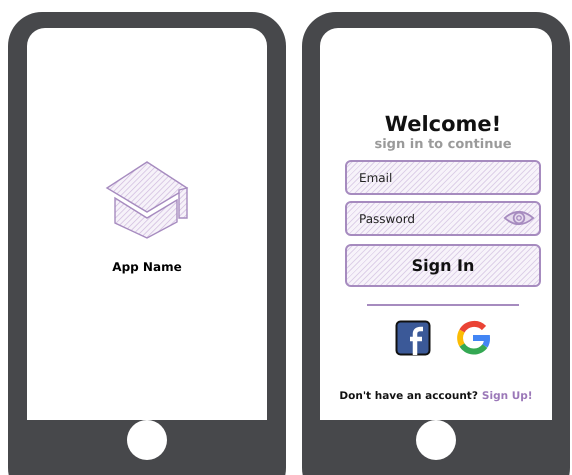  Describe the element at coordinates (443, 144) in the screenshot. I see `subtitle: sign in to continue` at that location.